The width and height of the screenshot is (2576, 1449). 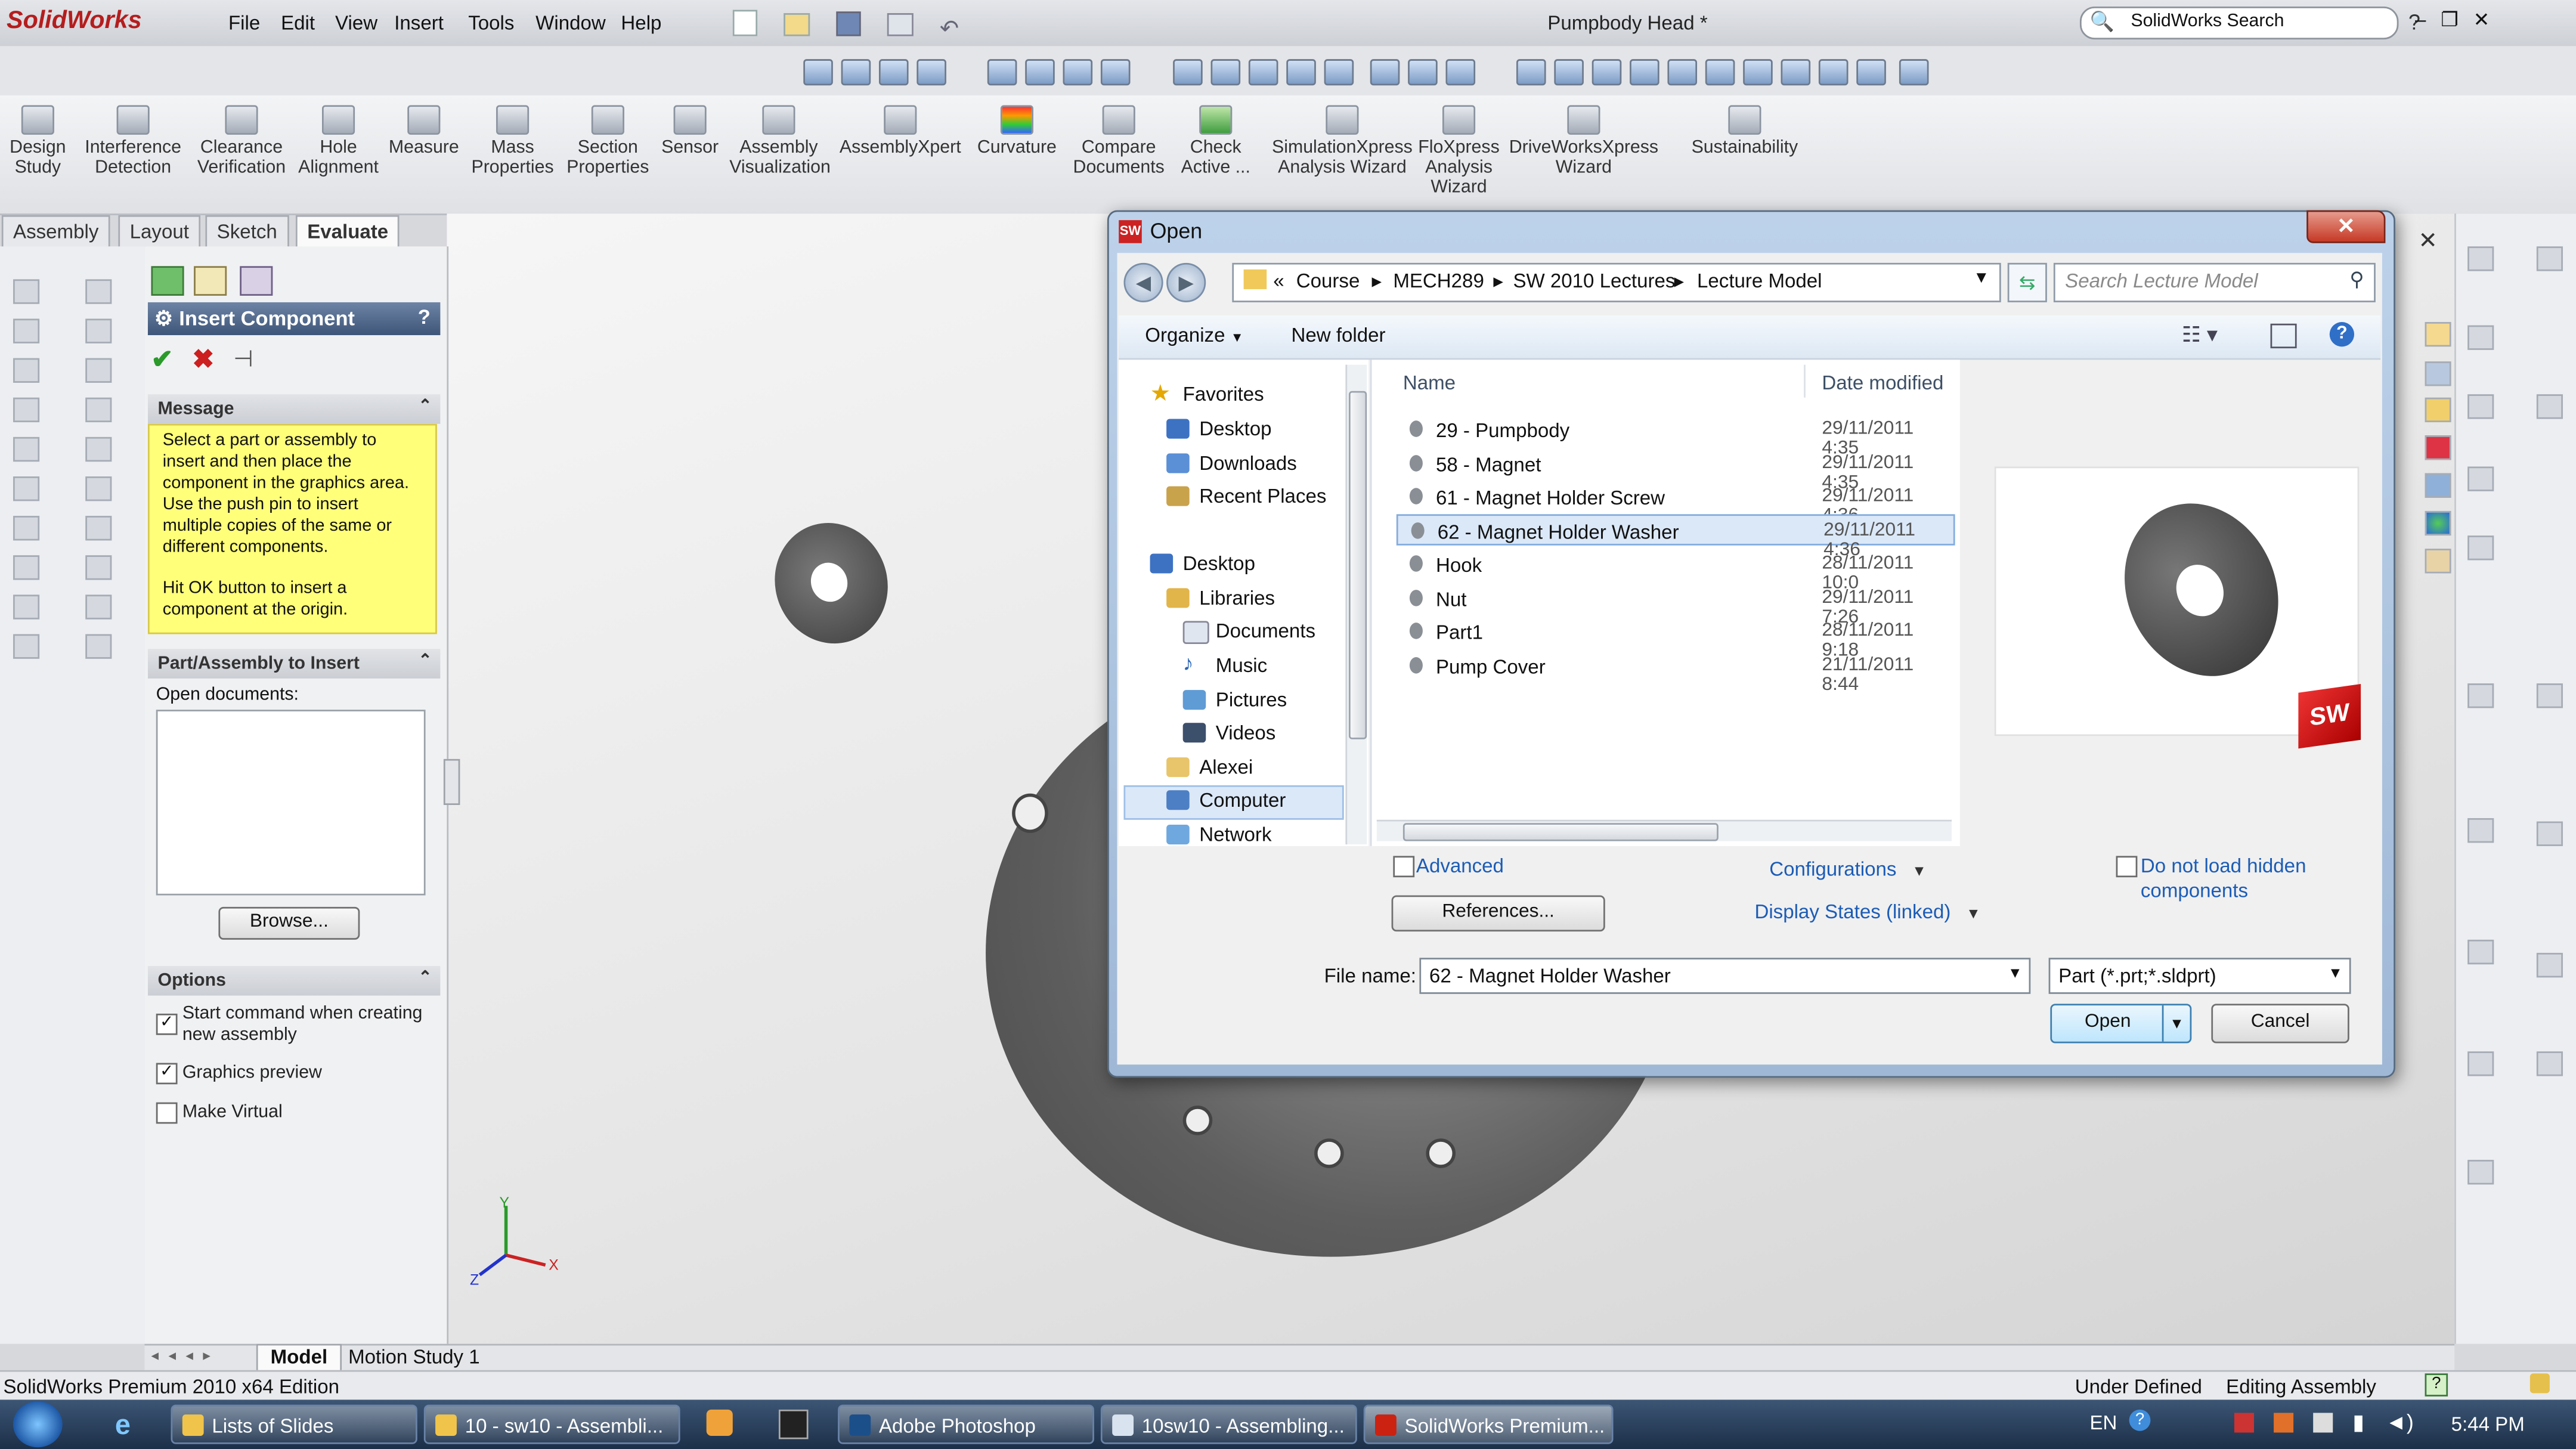 I want to click on column-divider, so click(x=1805, y=381).